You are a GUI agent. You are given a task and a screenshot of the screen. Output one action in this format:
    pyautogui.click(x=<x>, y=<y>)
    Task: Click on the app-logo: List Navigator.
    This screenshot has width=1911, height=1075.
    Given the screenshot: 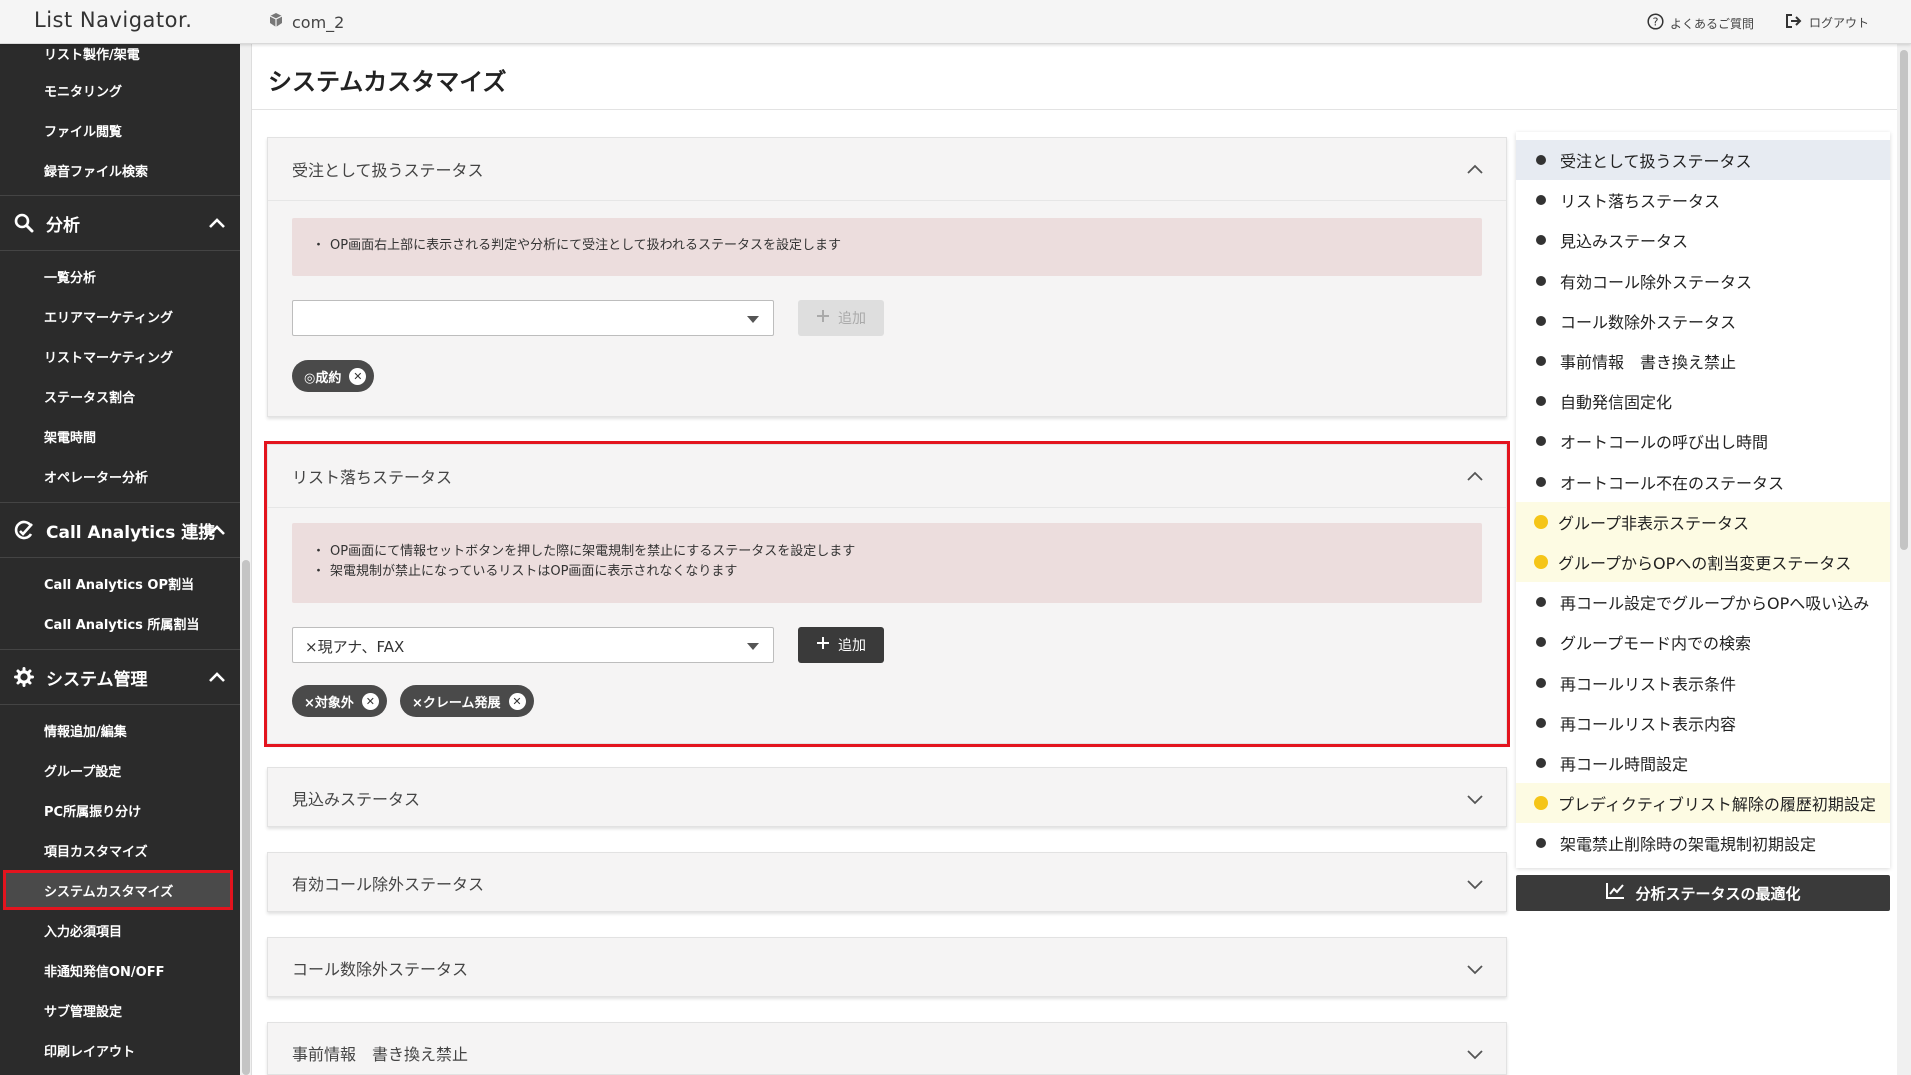 What is the action you would take?
    pyautogui.click(x=113, y=20)
    